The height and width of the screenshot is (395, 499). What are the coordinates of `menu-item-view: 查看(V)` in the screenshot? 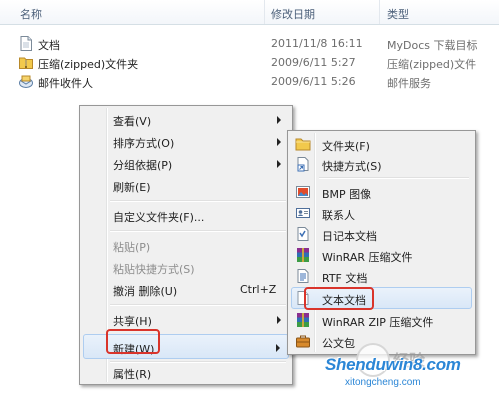 It's located at (186, 119).